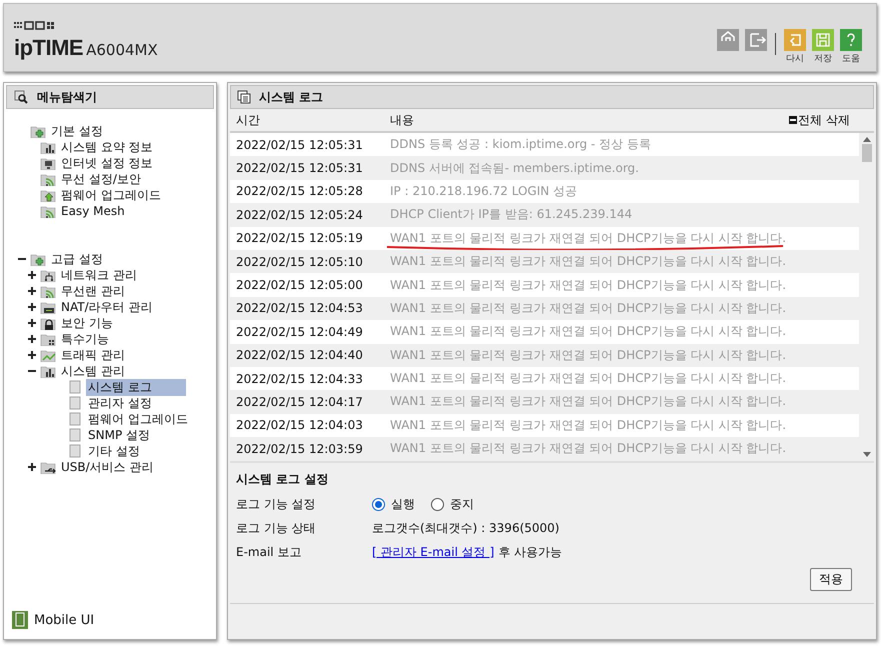 Image resolution: width=881 pixels, height=646 pixels. What do you see at coordinates (49, 48) in the screenshot?
I see `brand-name: ipTIME` at bounding box center [49, 48].